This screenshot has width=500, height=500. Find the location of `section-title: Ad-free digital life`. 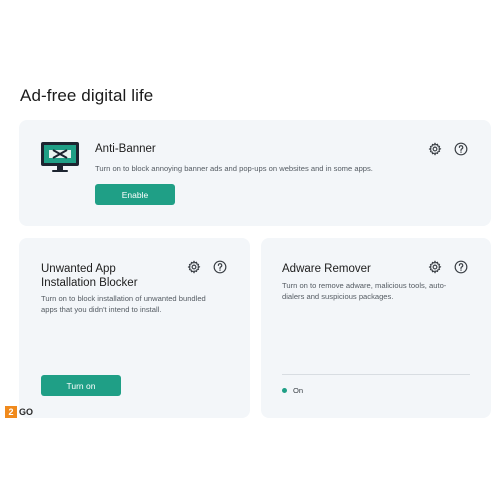

section-title: Ad-free digital life is located at coordinates (87, 95).